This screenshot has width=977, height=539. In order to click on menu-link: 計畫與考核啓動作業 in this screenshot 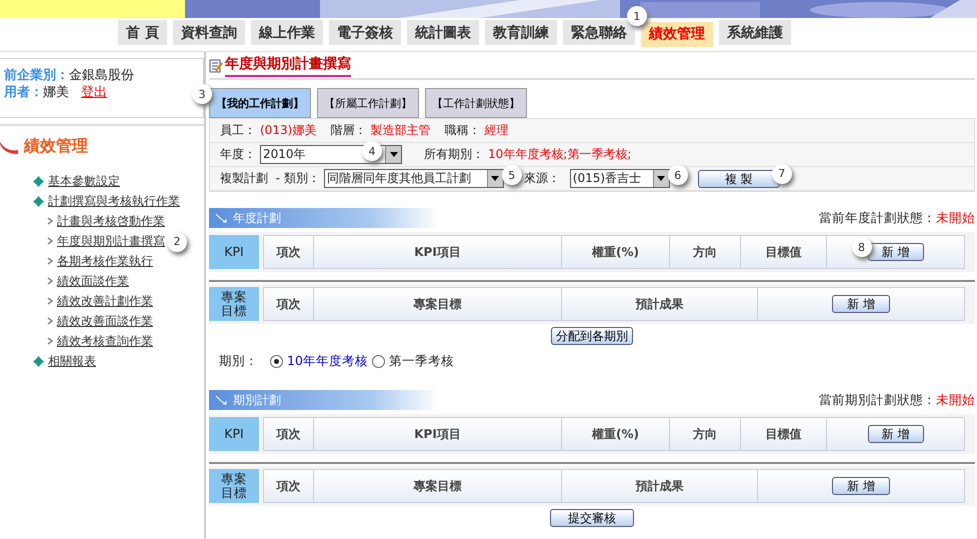, I will do `click(111, 221)`.